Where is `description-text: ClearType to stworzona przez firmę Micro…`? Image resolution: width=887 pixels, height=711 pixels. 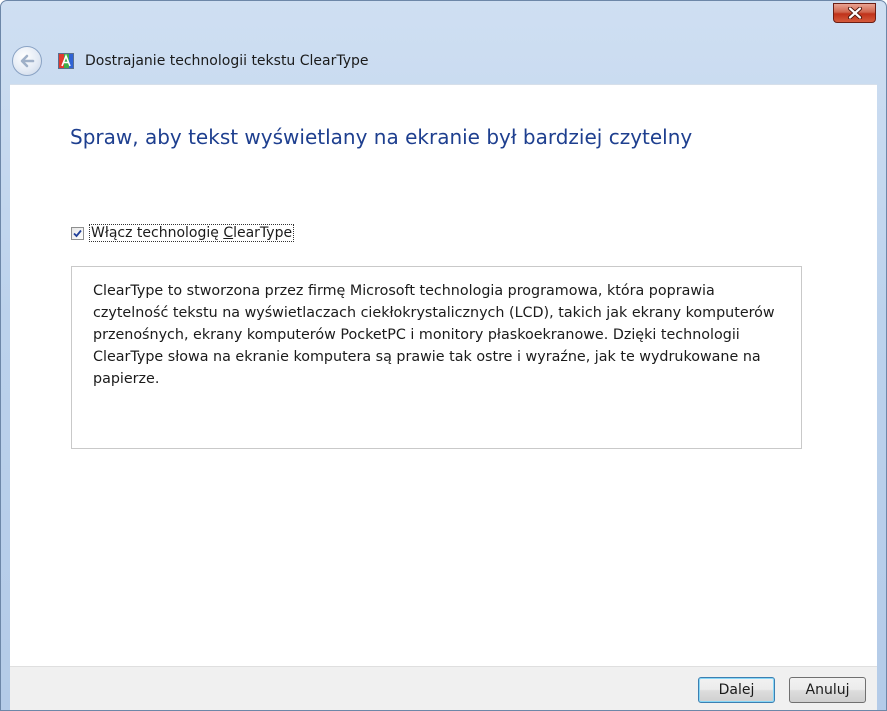
description-text: ClearType to stworzona przez firmę Micro… is located at coordinates (434, 335).